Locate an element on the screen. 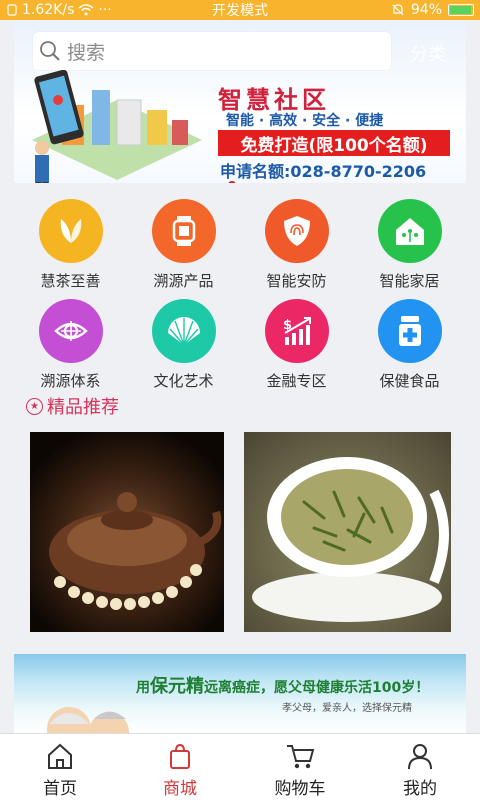 Image resolution: width=480 pixels, height=800 pixels. status-bar: 1.62K/s ··· 开发模式 94% is located at coordinates (240, 10).